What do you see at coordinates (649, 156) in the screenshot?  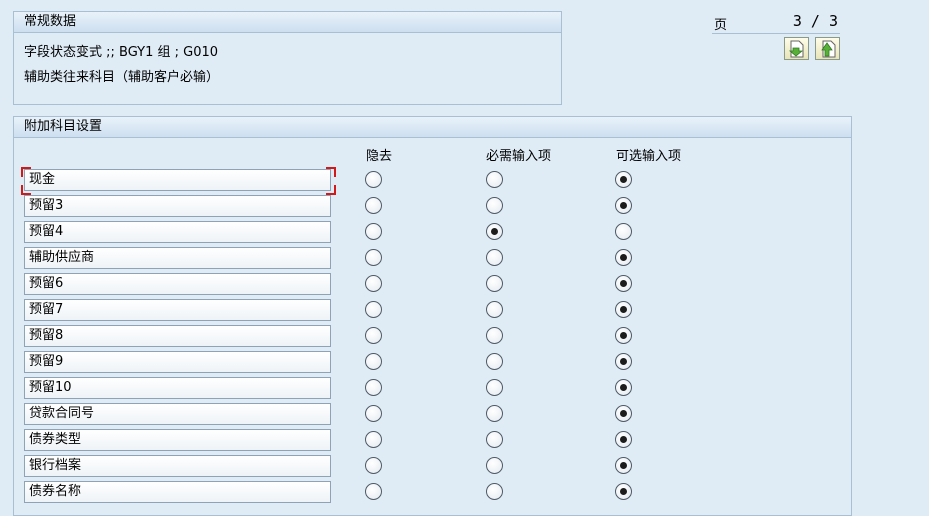 I see `column-header-optional: 可选输入项` at bounding box center [649, 156].